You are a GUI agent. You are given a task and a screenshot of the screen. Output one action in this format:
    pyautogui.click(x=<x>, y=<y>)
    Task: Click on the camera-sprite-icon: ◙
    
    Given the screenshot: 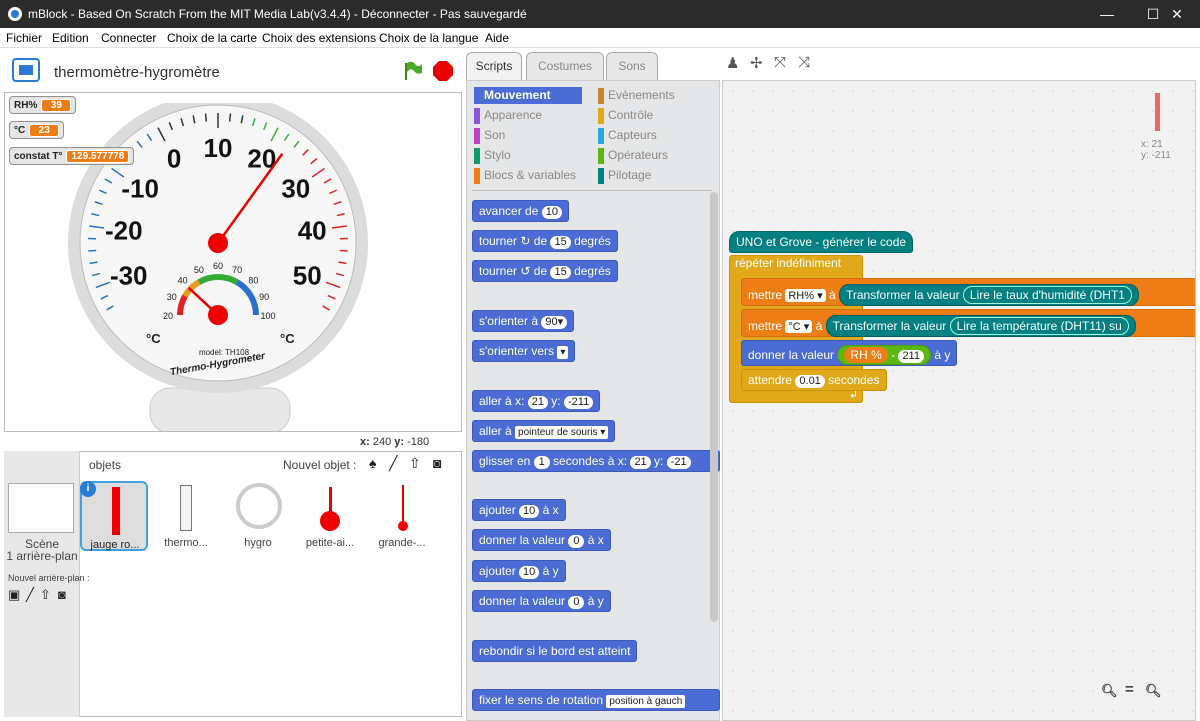 What is the action you would take?
    pyautogui.click(x=437, y=463)
    